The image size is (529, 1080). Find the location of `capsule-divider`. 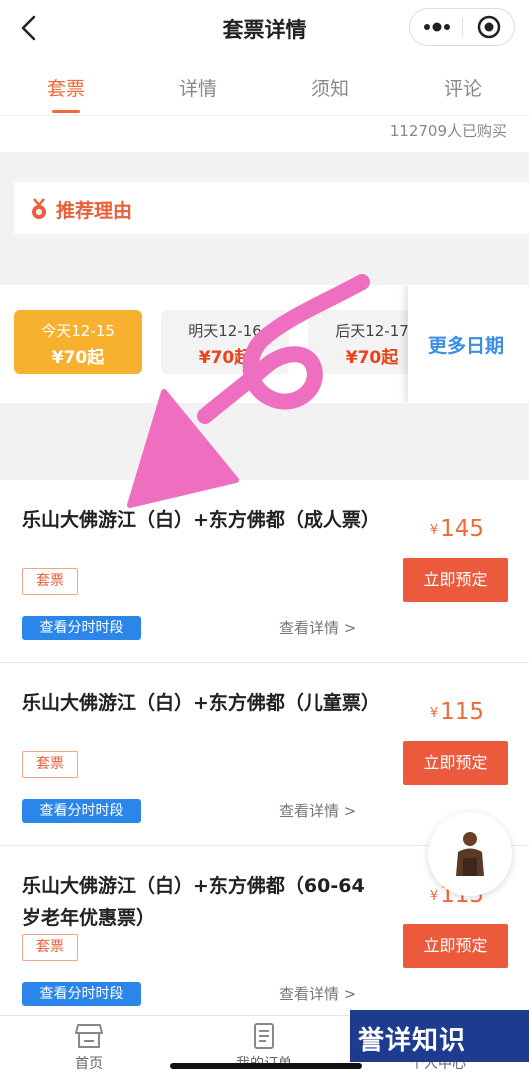

capsule-divider is located at coordinates (462, 27).